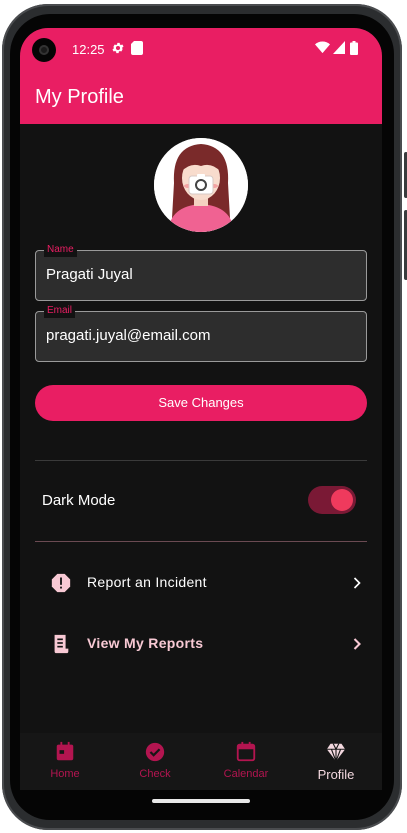  Describe the element at coordinates (60, 311) in the screenshot. I see `email-field-label: Email` at that location.